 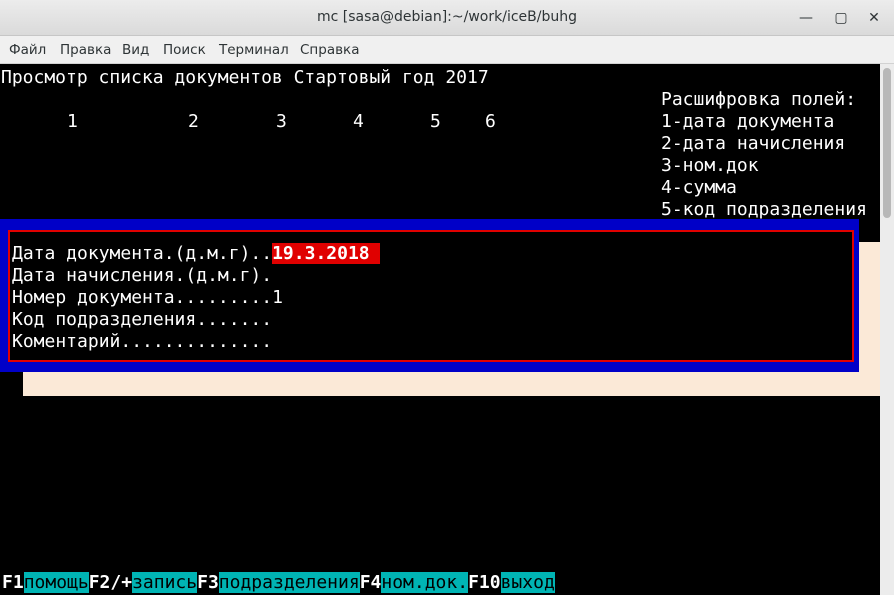 What do you see at coordinates (72, 121) in the screenshot?
I see `column-number: 1` at bounding box center [72, 121].